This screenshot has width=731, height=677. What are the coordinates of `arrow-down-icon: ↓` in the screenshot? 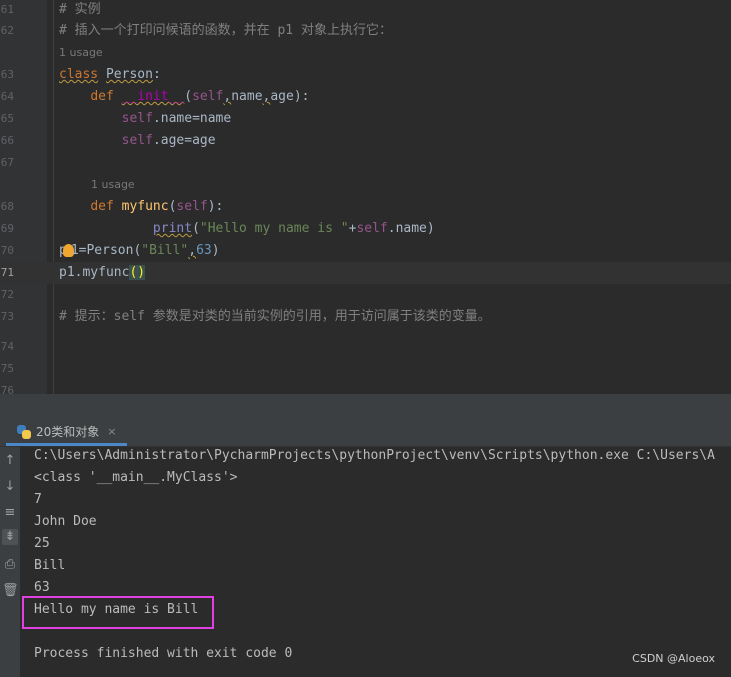 It's located at (10, 487).